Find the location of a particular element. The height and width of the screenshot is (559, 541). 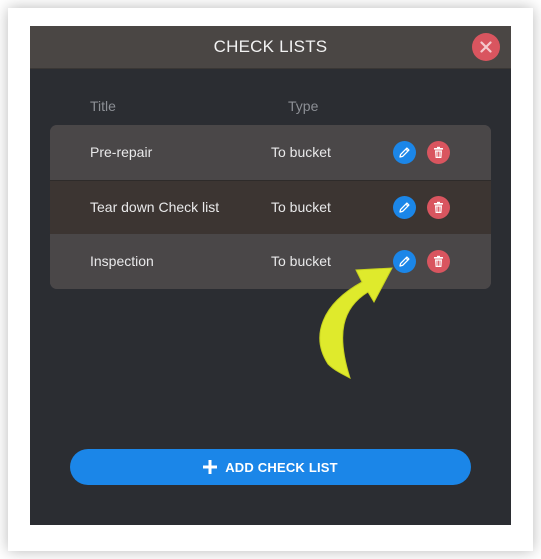

row-title: Tear down Check list is located at coordinates (155, 207).